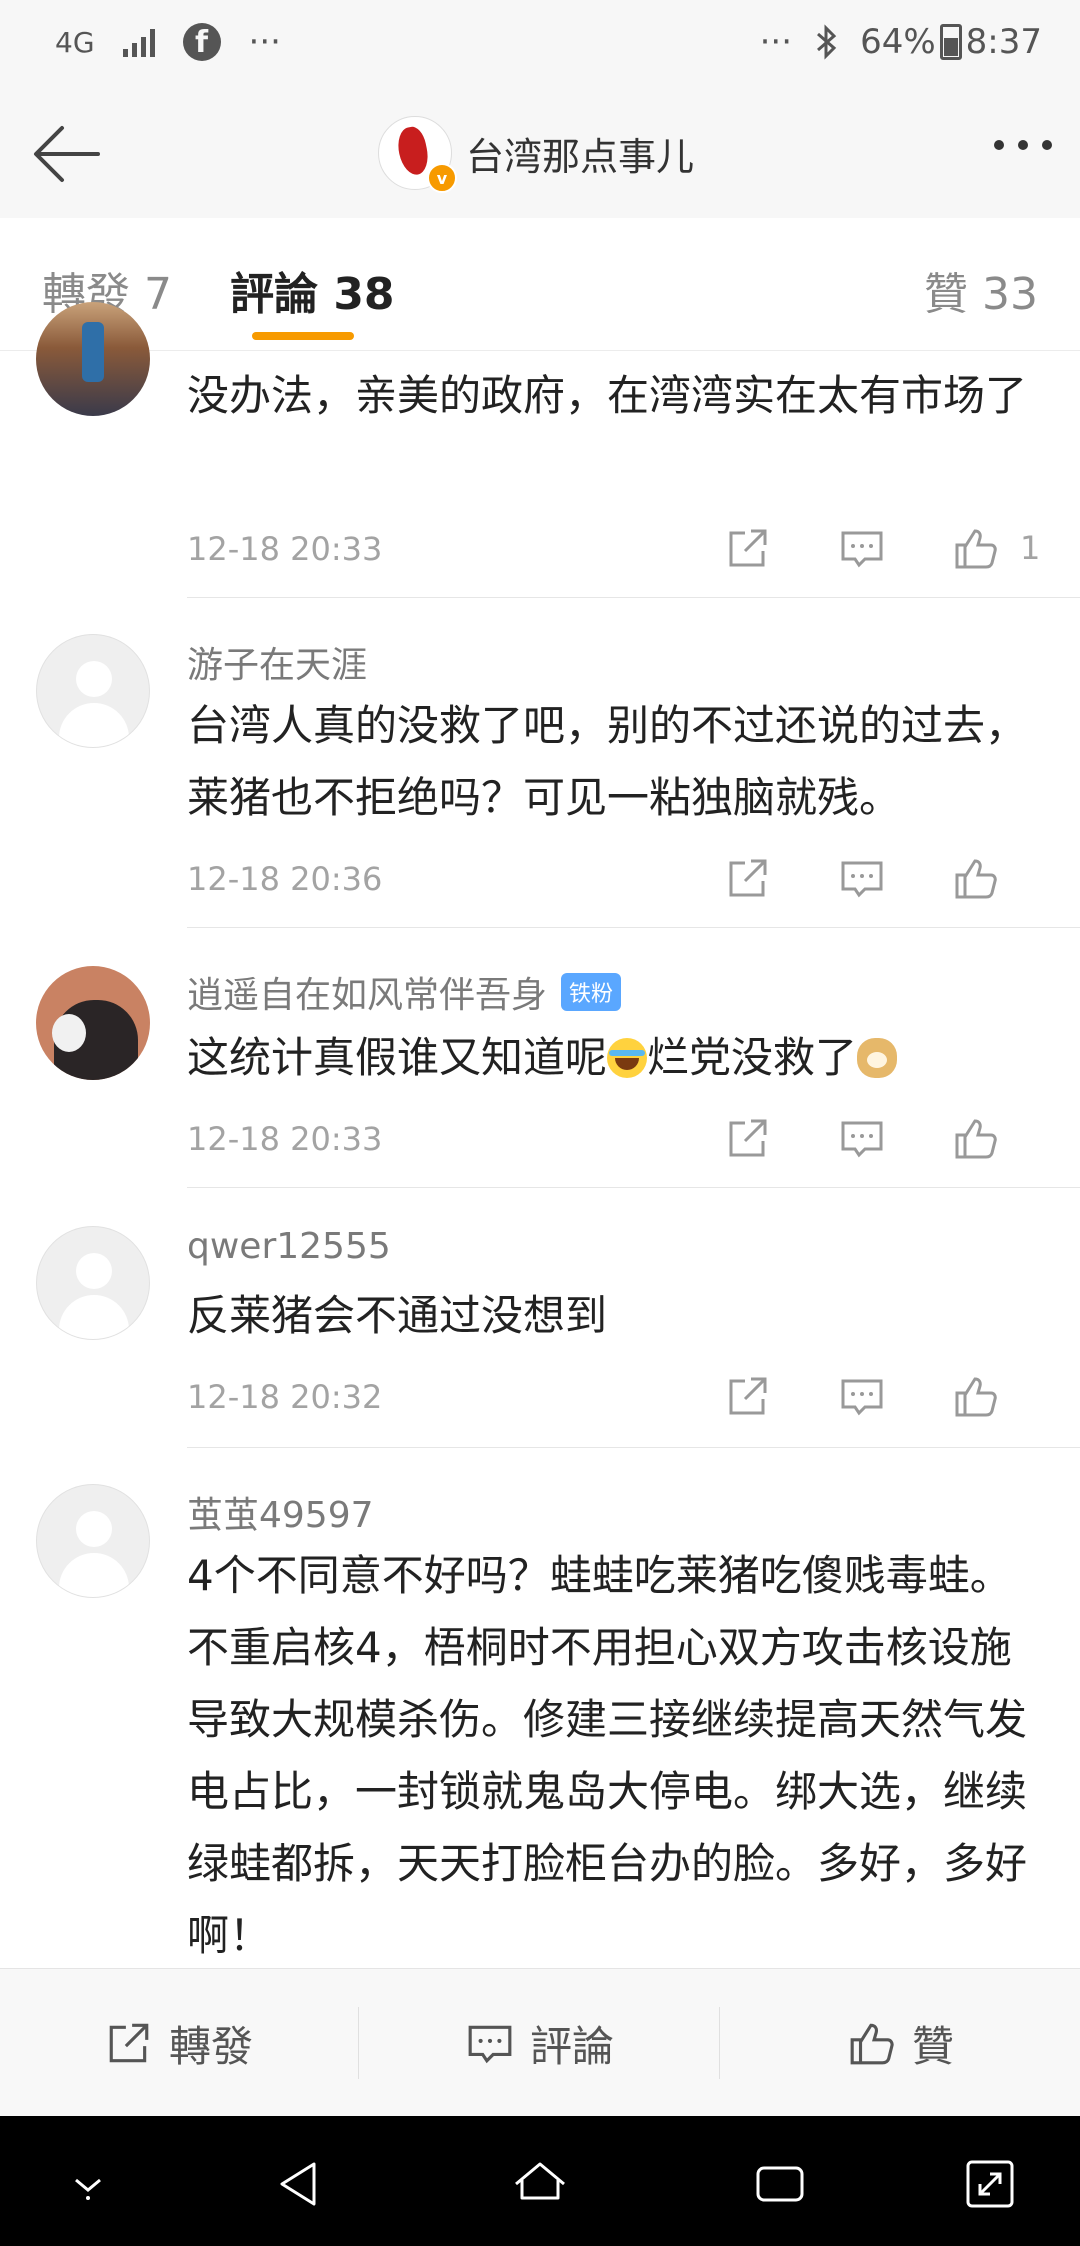 The image size is (1080, 2246). What do you see at coordinates (950, 42) in the screenshot?
I see `battery-icon` at bounding box center [950, 42].